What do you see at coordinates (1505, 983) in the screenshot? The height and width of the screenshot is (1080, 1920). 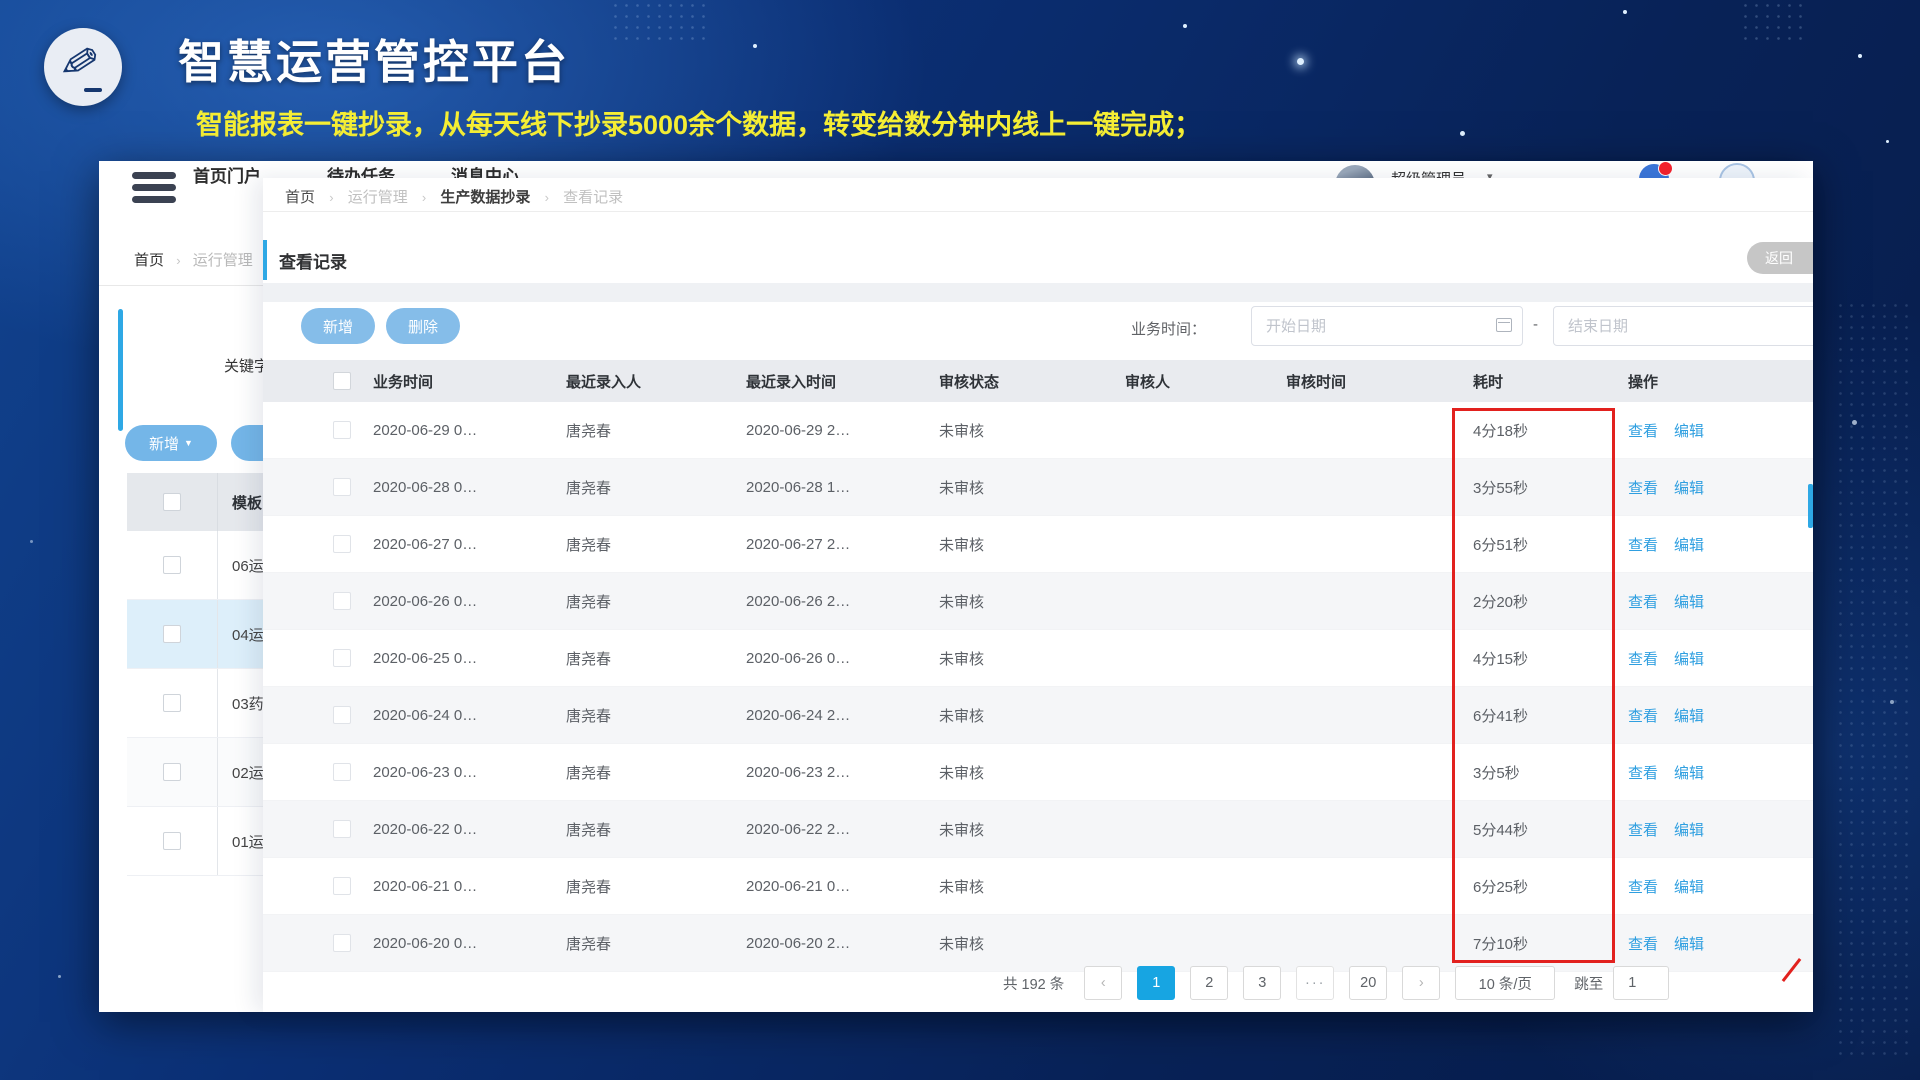 I see `page-size-select: 10 条/页` at bounding box center [1505, 983].